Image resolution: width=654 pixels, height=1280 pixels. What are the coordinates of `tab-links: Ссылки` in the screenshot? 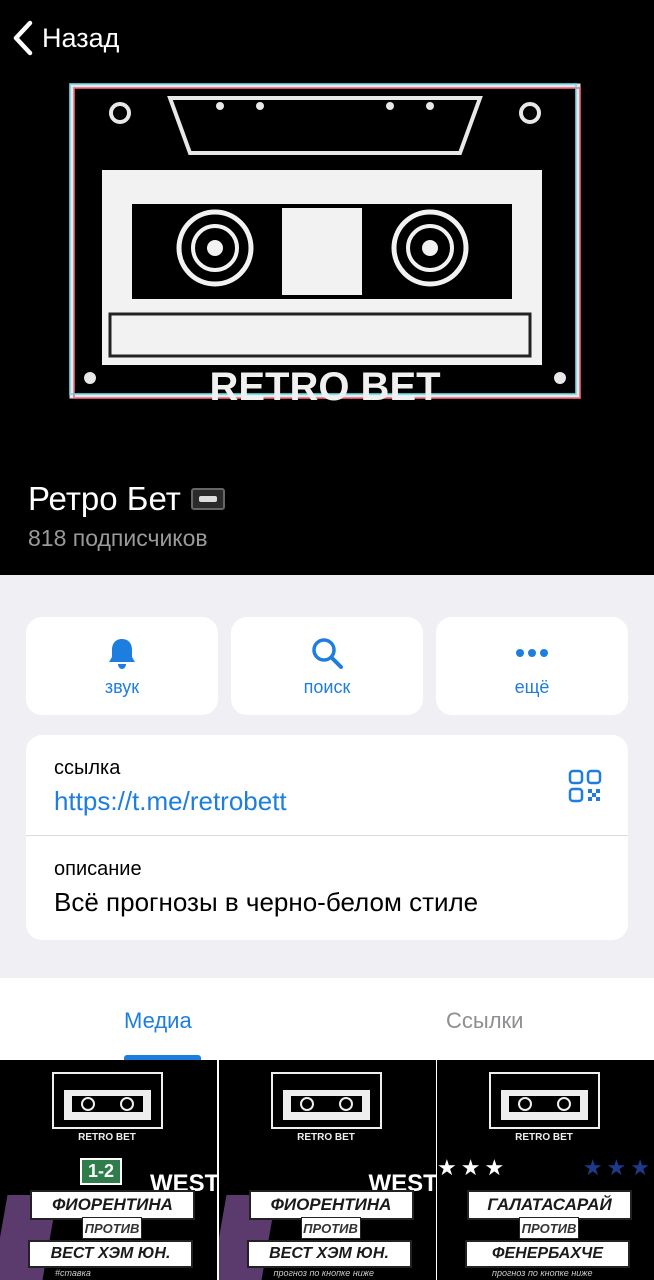 It's located at (484, 1021).